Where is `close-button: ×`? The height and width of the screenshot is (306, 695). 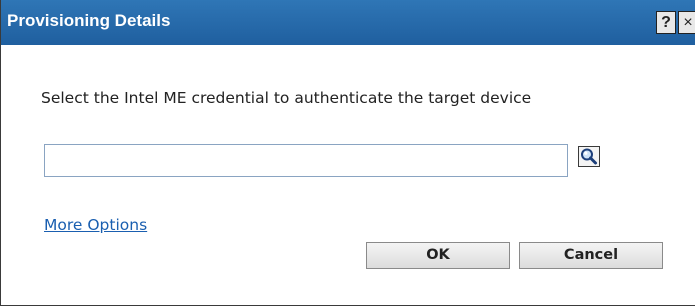
close-button: × is located at coordinates (686, 22).